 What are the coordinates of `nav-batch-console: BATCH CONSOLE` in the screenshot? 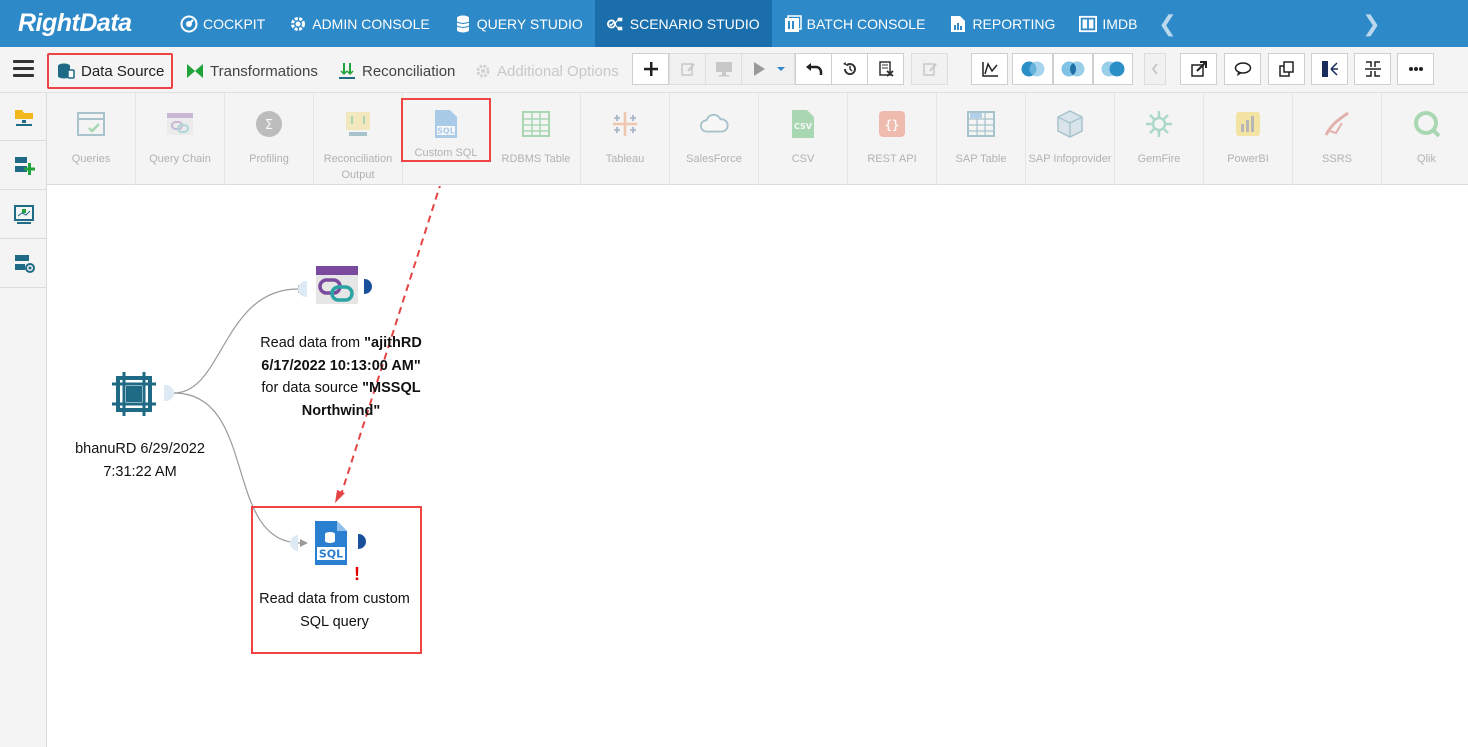 It's located at (855, 23).